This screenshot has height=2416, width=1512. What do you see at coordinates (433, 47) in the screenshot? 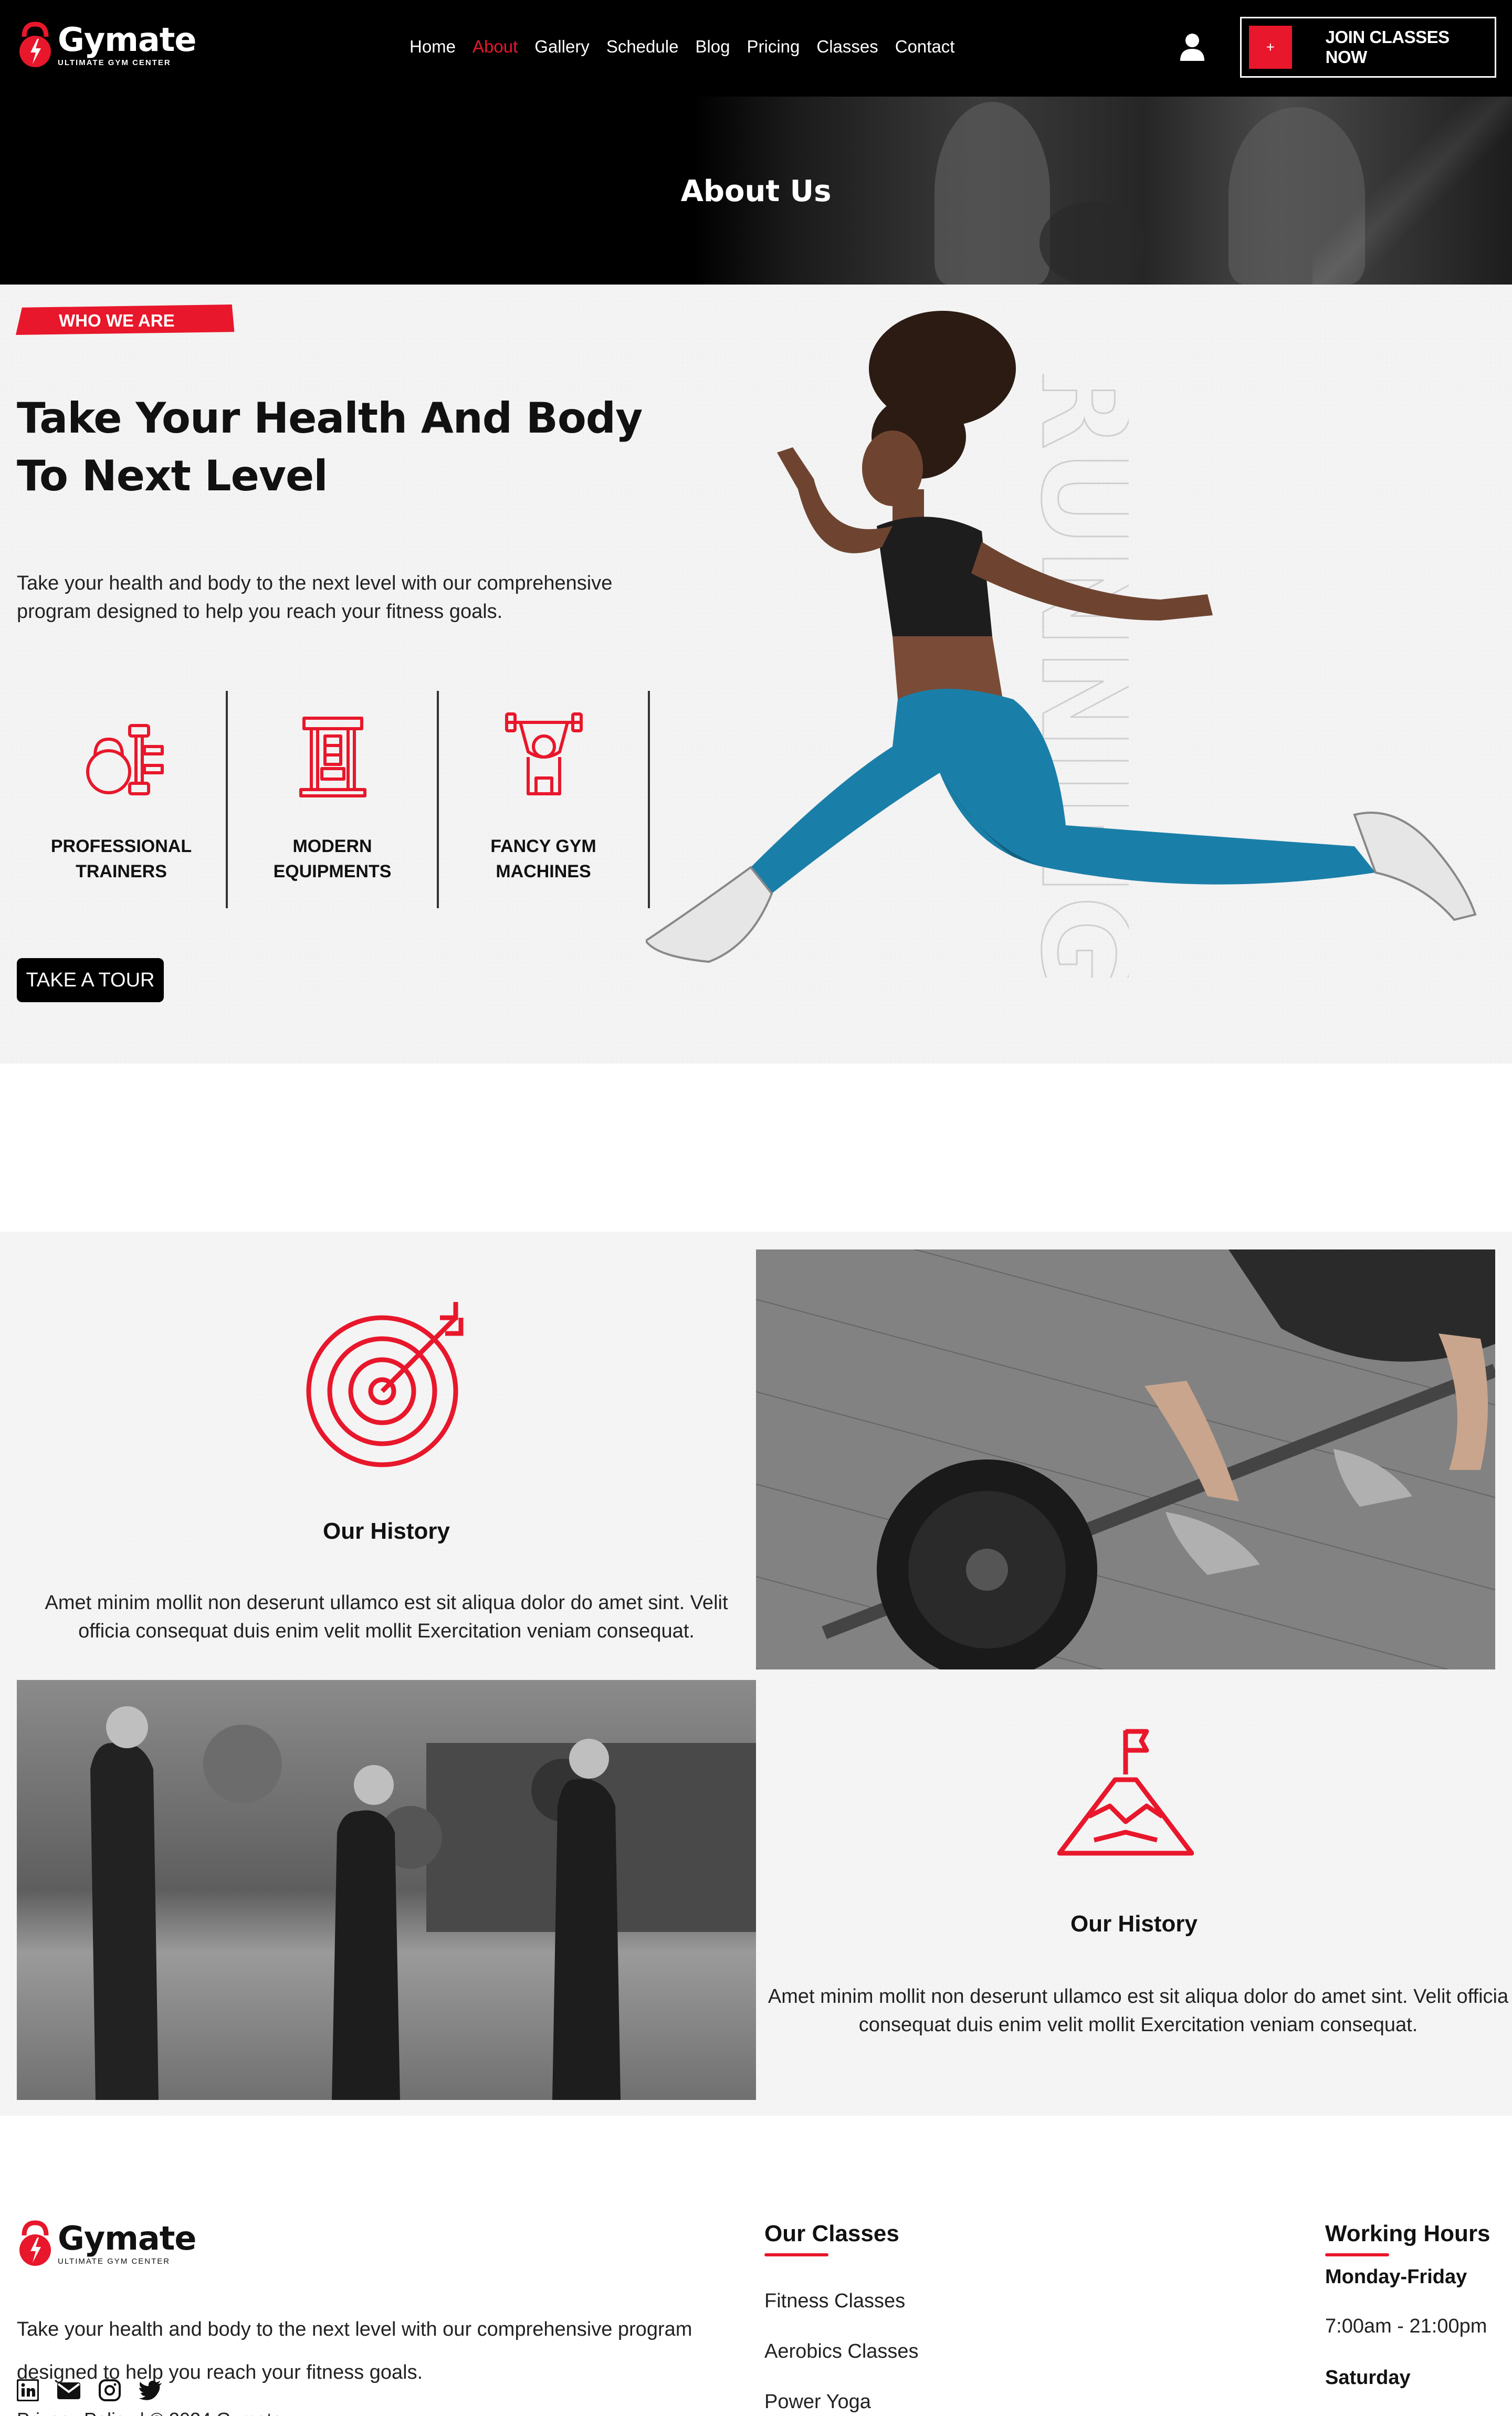
I see `nav-item-home: Home` at bounding box center [433, 47].